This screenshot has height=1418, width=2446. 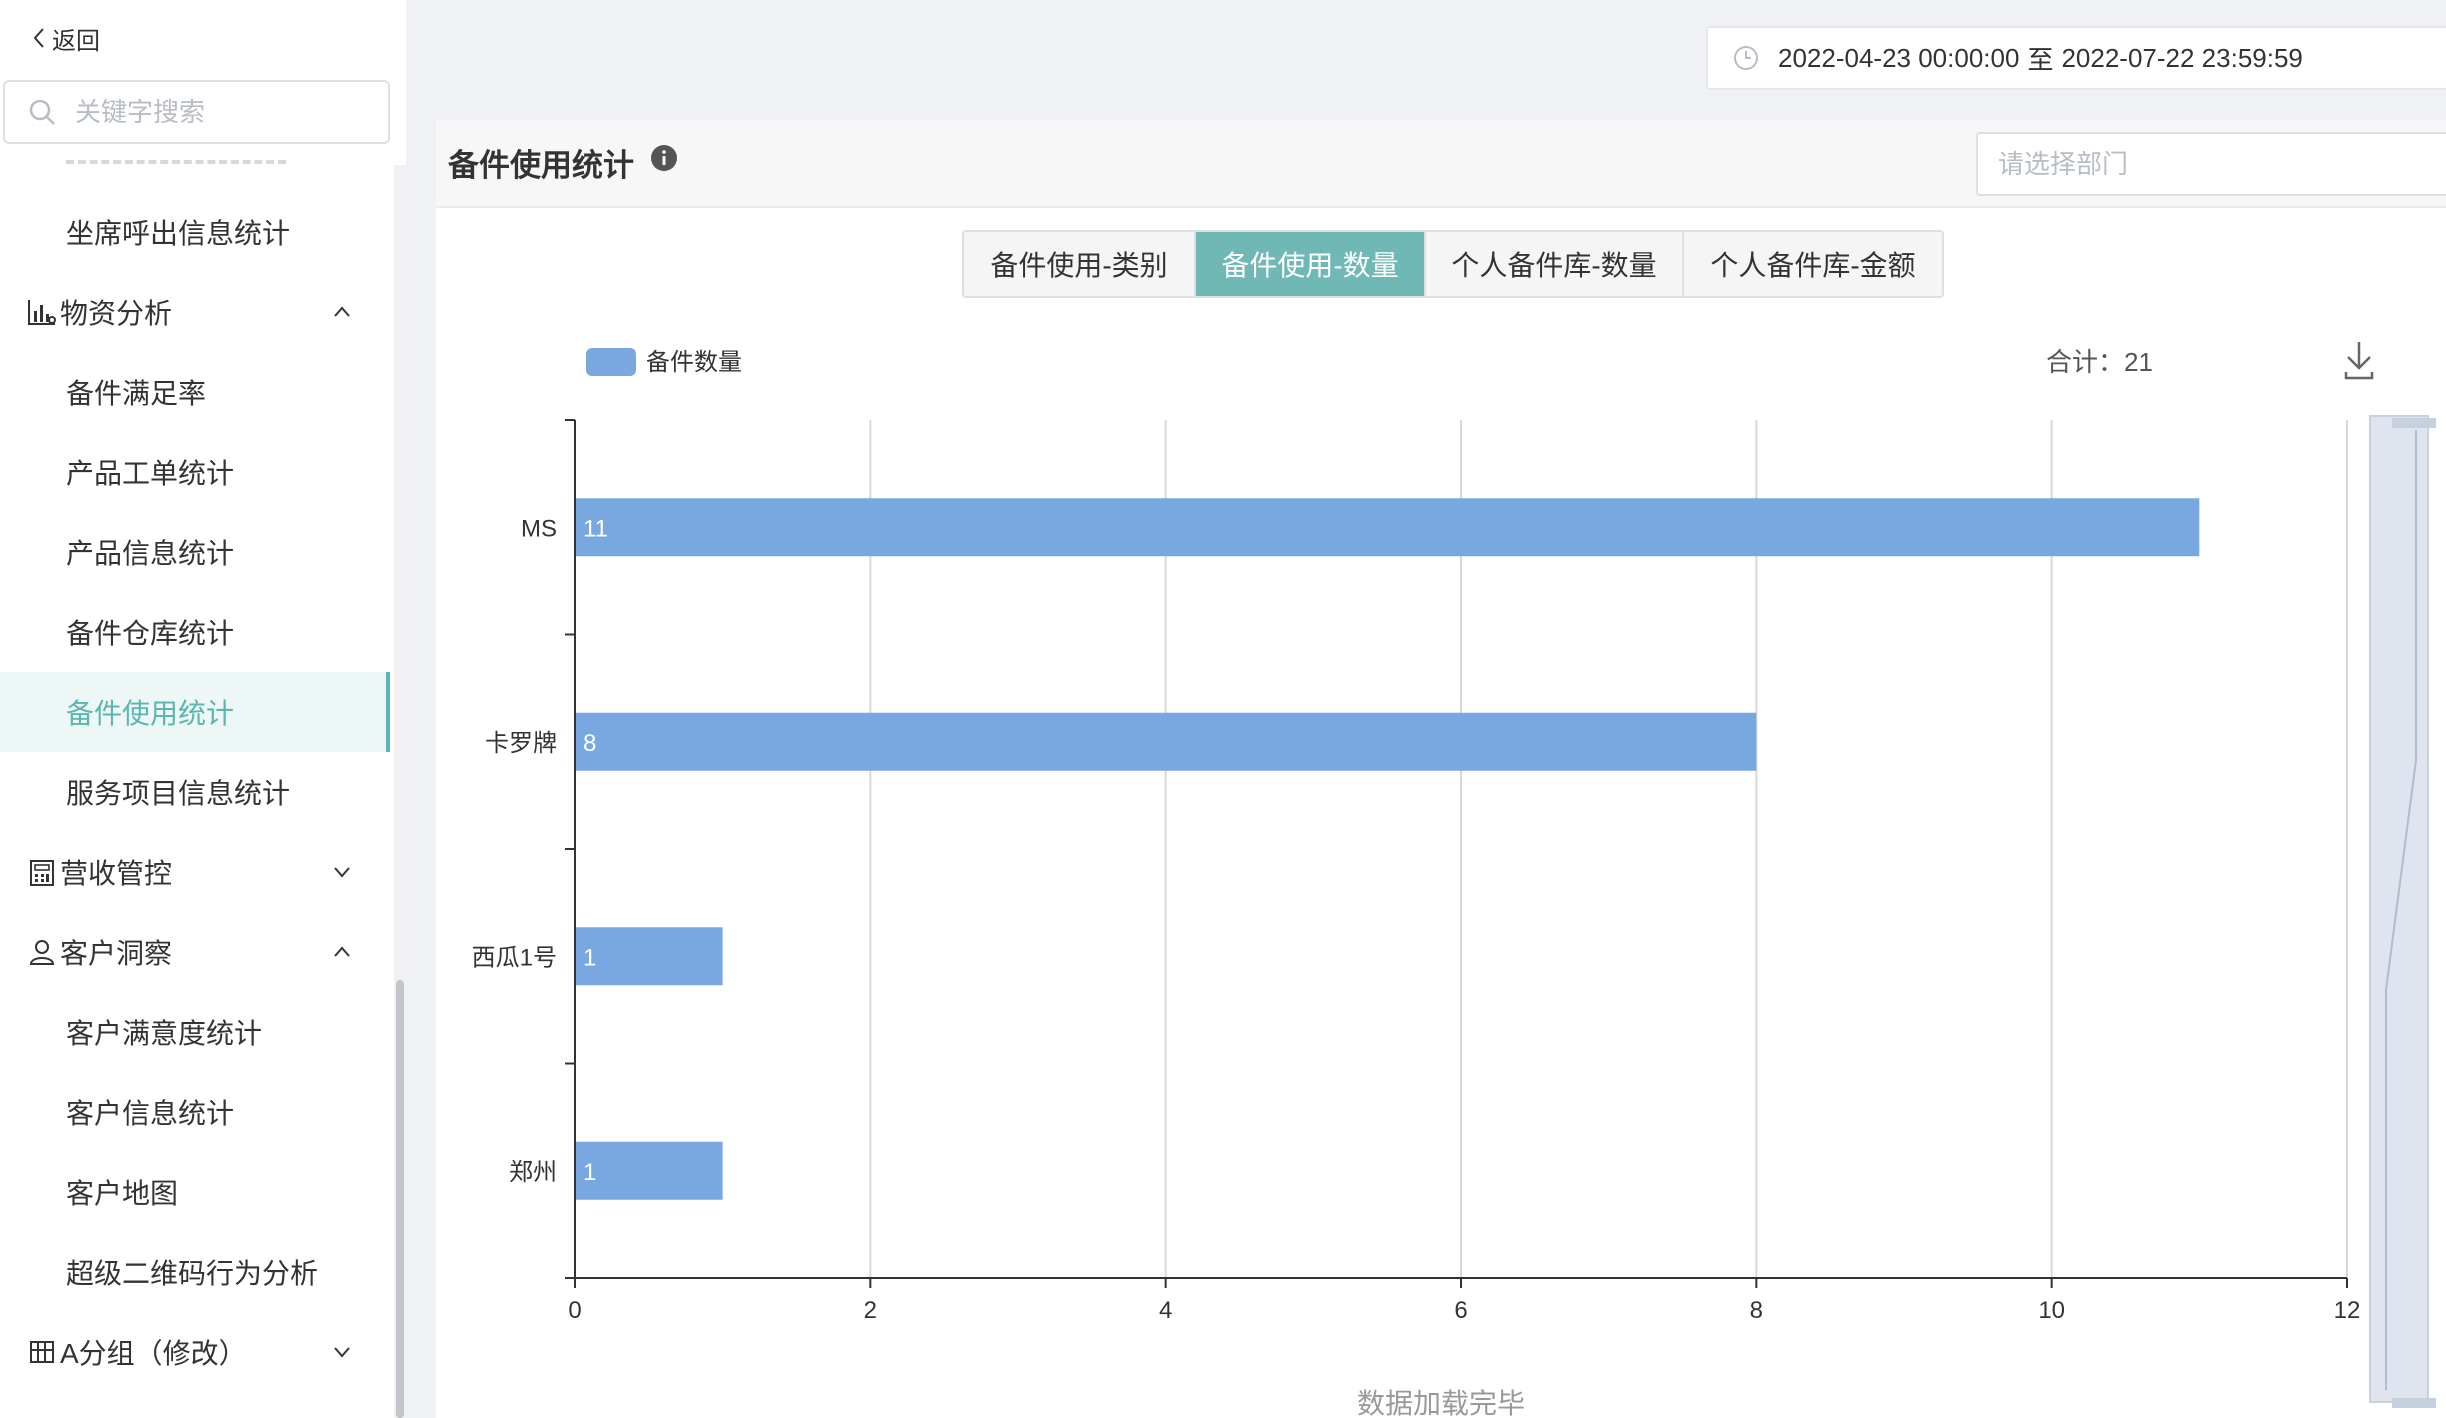 I want to click on board-icon, so click(x=42, y=1352).